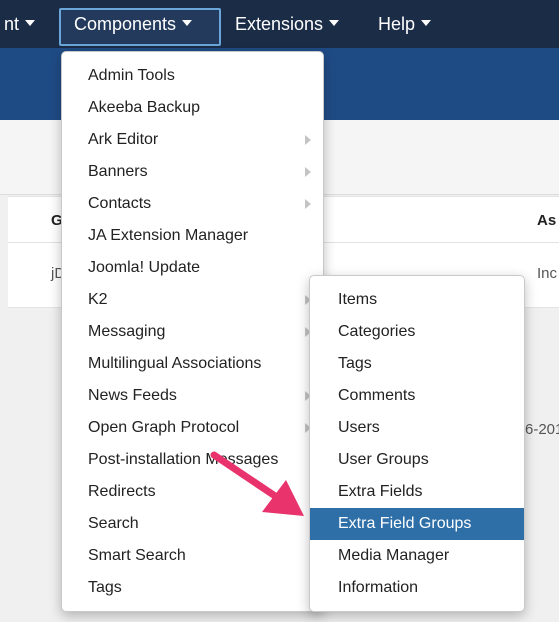  What do you see at coordinates (192, 396) in the screenshot?
I see `menu-item-news-feeds: News Feeds` at bounding box center [192, 396].